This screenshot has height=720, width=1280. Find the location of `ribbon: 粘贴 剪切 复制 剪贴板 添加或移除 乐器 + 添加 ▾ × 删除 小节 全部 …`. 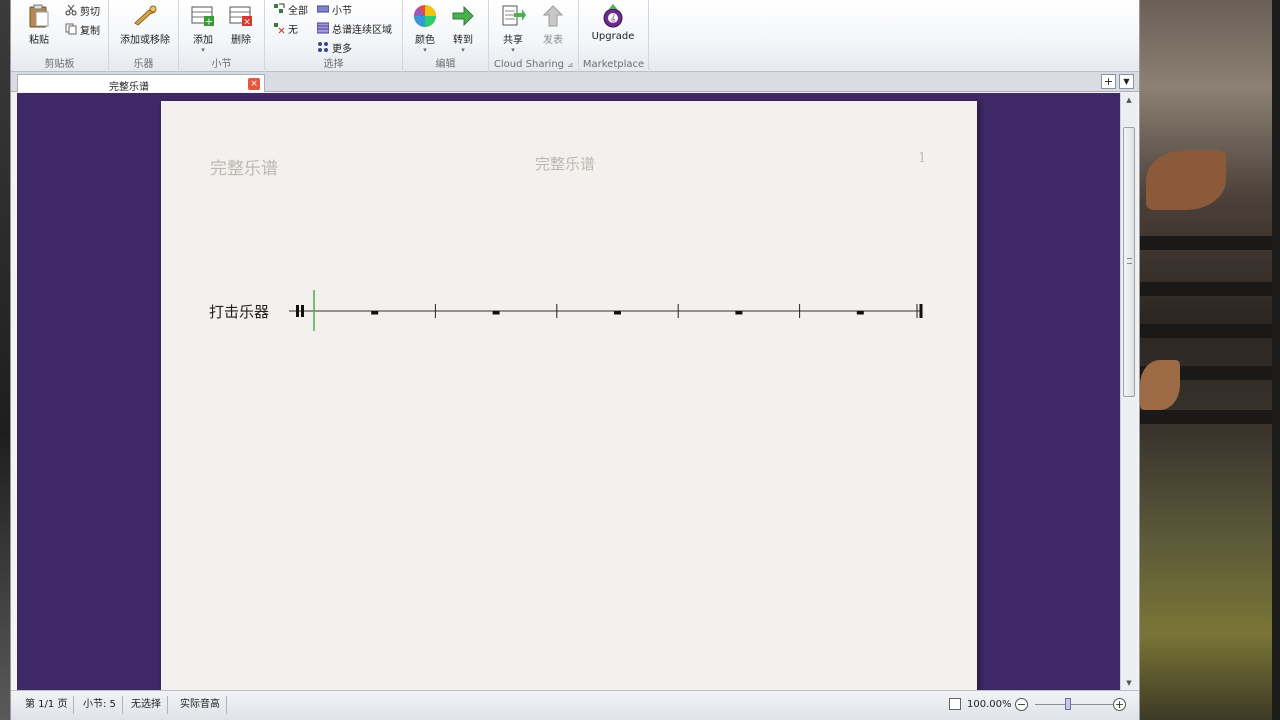

ribbon: 粘贴 剪切 复制 剪贴板 添加或移除 乐器 + 添加 ▾ × 删除 小节 全部 … is located at coordinates (575, 36).